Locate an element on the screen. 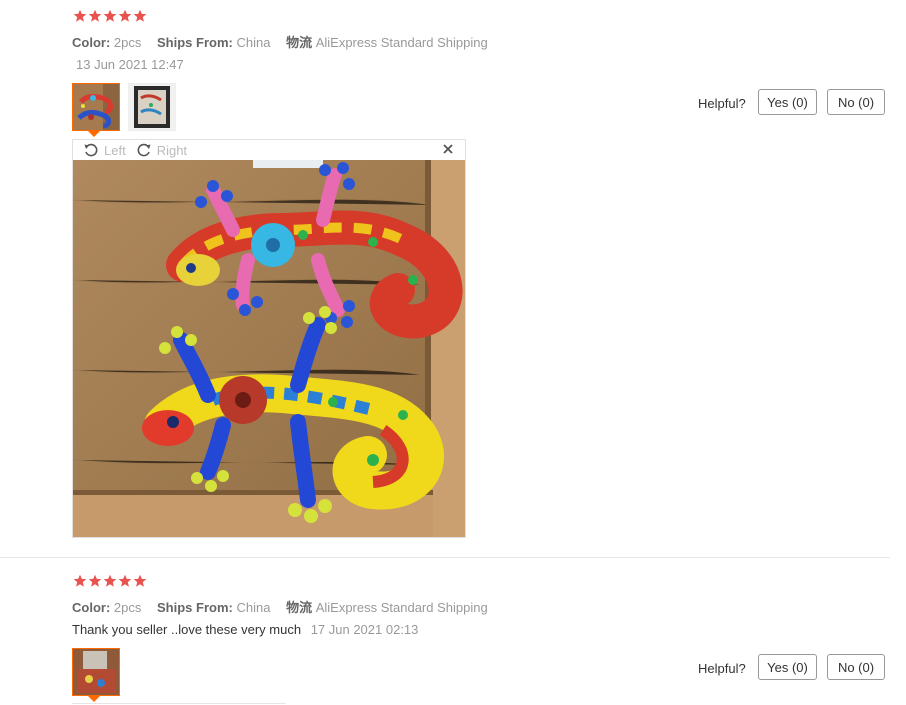  rotate-left-button: Left is located at coordinates (104, 150).